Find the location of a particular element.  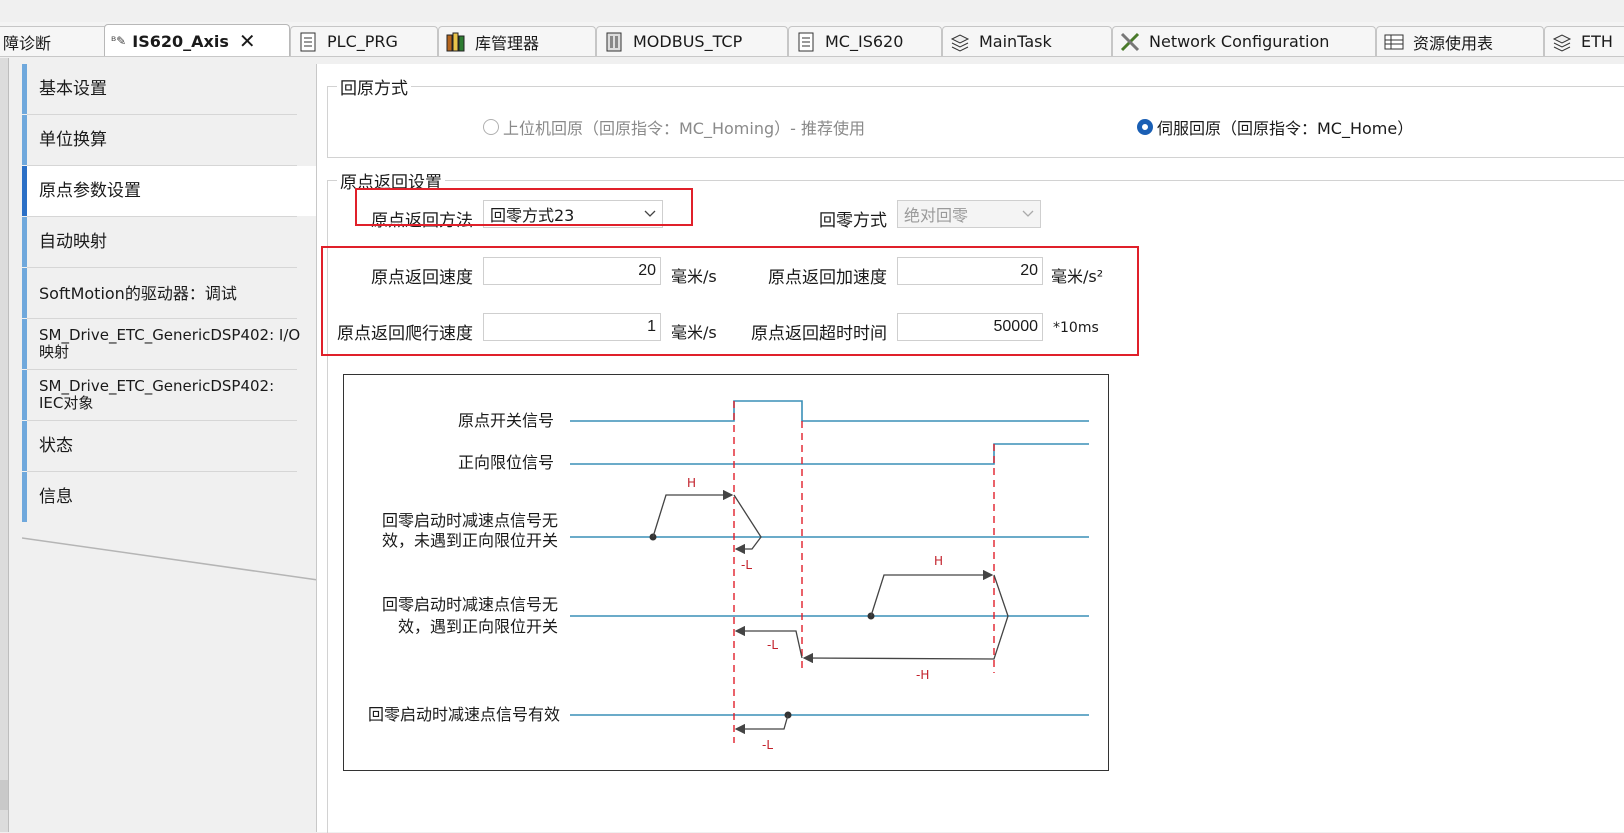

close-icon: ✕ is located at coordinates (247, 41).